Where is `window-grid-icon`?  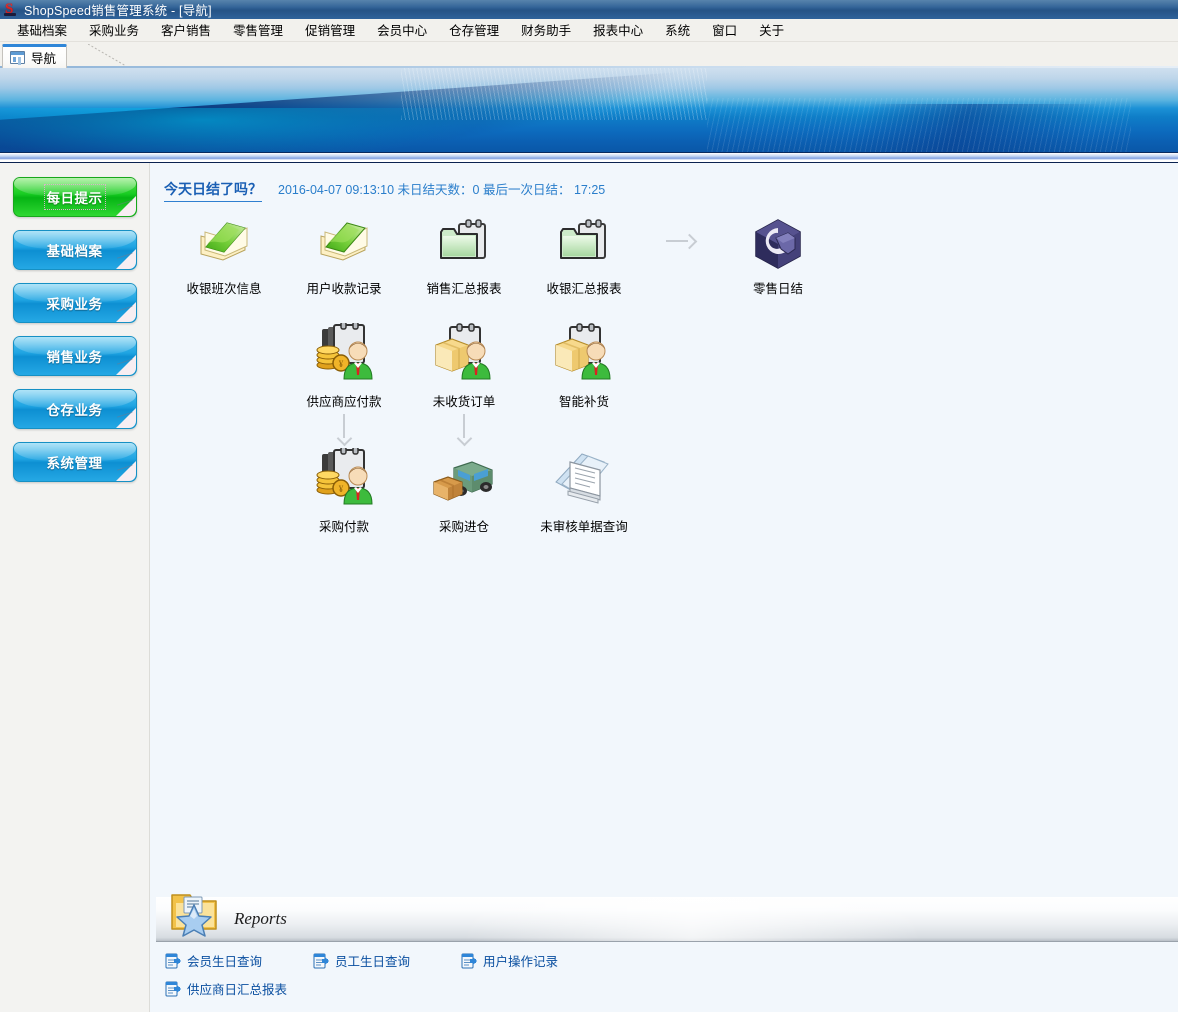
window-grid-icon is located at coordinates (17, 57).